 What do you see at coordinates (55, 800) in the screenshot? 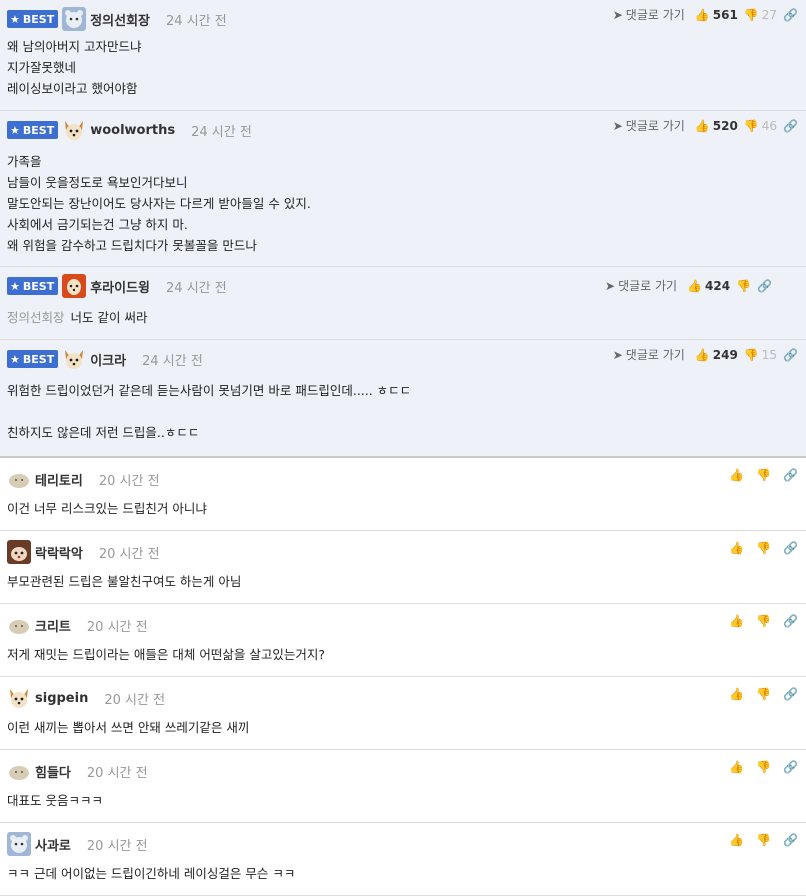
I see `comment-text: 대표도 웃음ㅋㅋㅋ` at bounding box center [55, 800].